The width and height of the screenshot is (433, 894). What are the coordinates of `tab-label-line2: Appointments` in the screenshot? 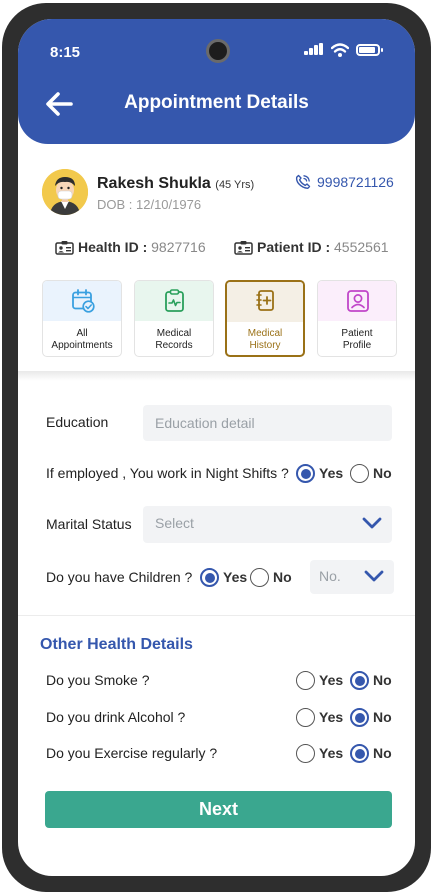 It's located at (82, 345).